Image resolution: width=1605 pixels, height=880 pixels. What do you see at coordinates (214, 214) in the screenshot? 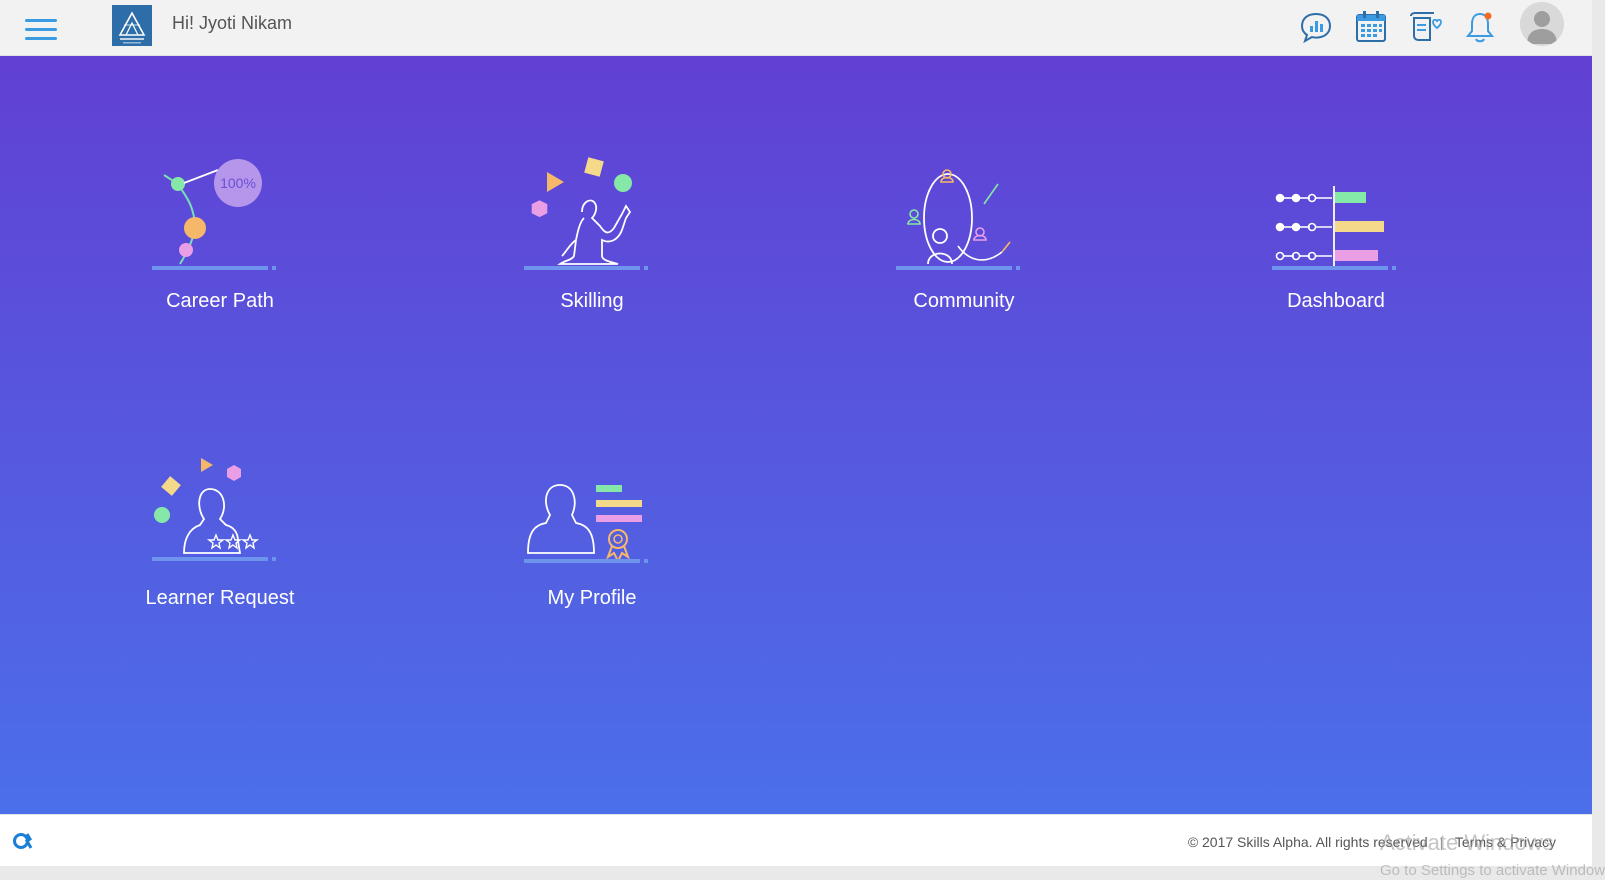
I see `career-path-icon: 100%` at bounding box center [214, 214].